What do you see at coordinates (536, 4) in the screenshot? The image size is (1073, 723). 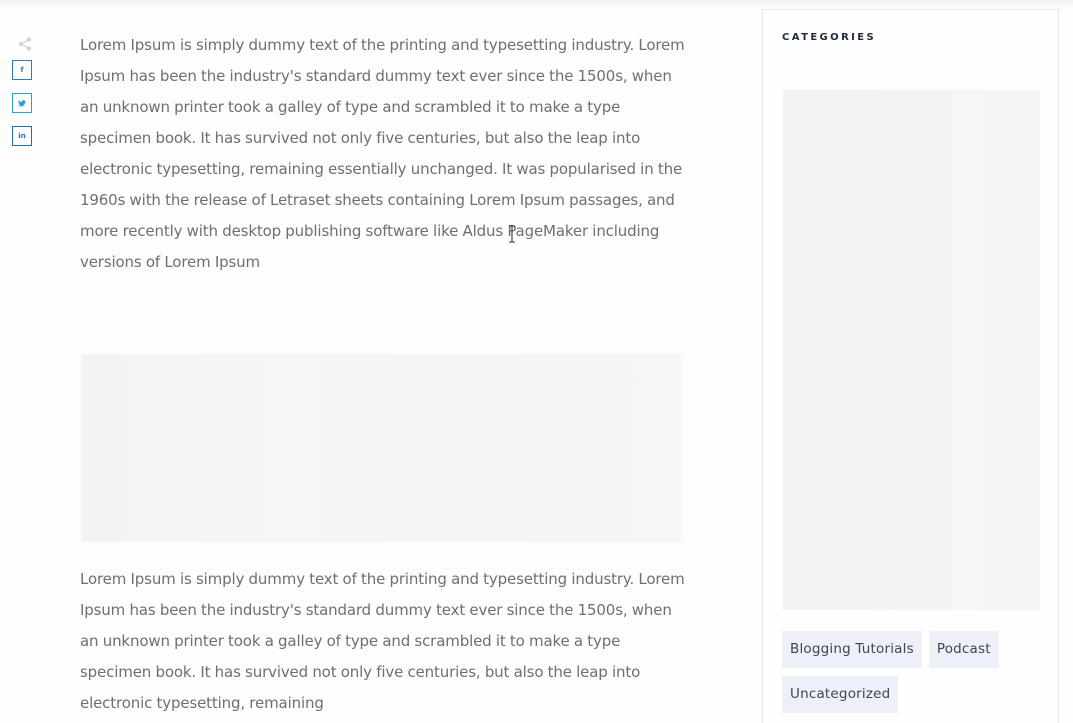 I see `header-shadow` at bounding box center [536, 4].